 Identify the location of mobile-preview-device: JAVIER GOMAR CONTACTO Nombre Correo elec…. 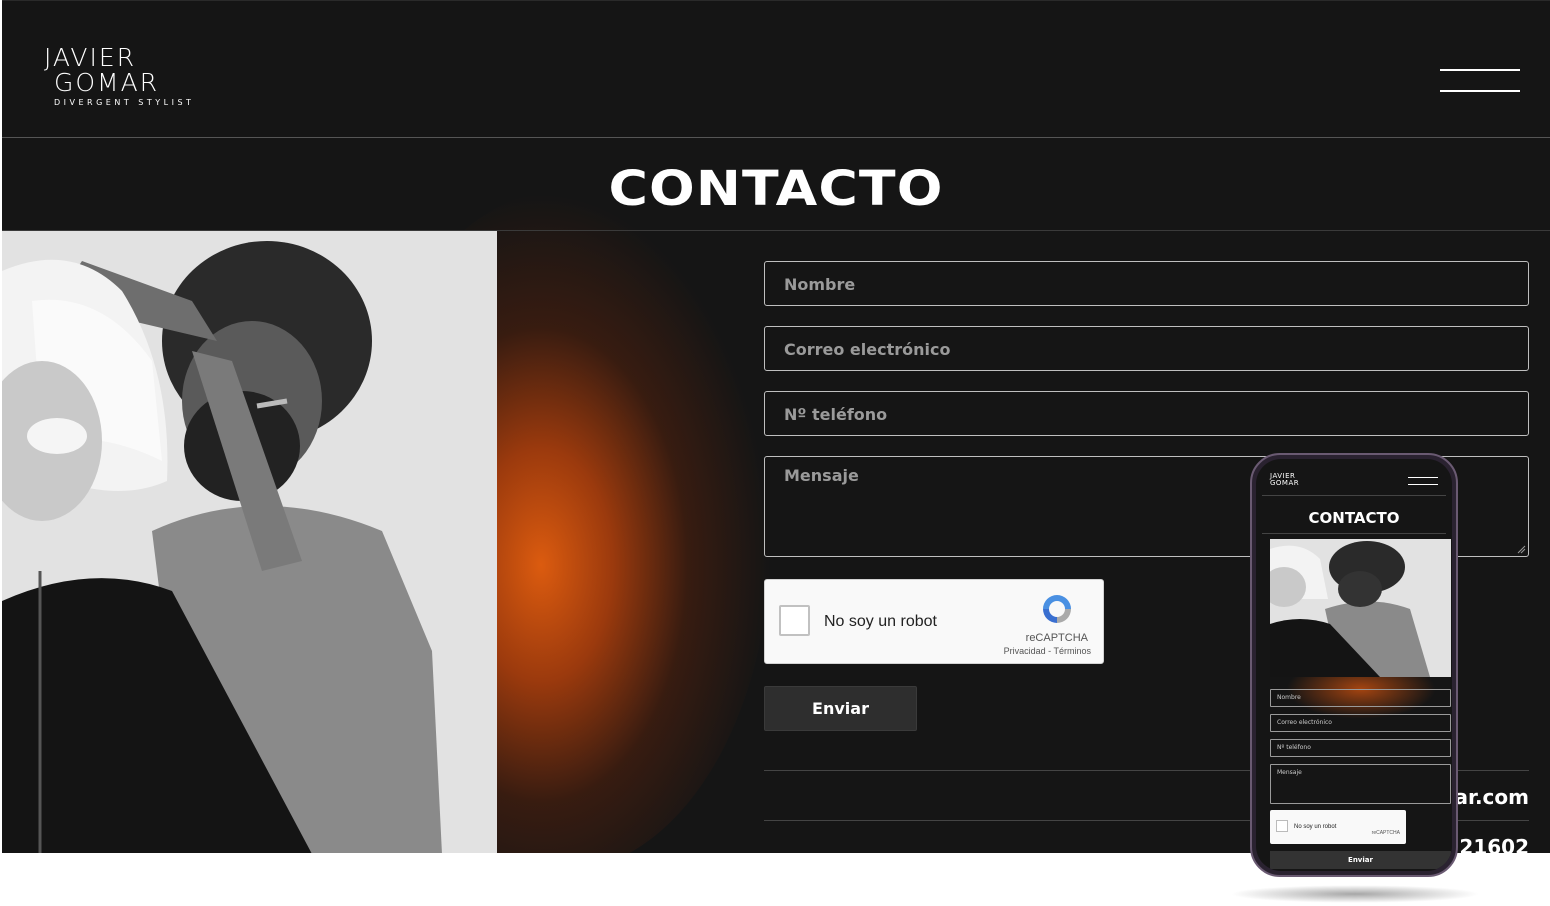
(1354, 665).